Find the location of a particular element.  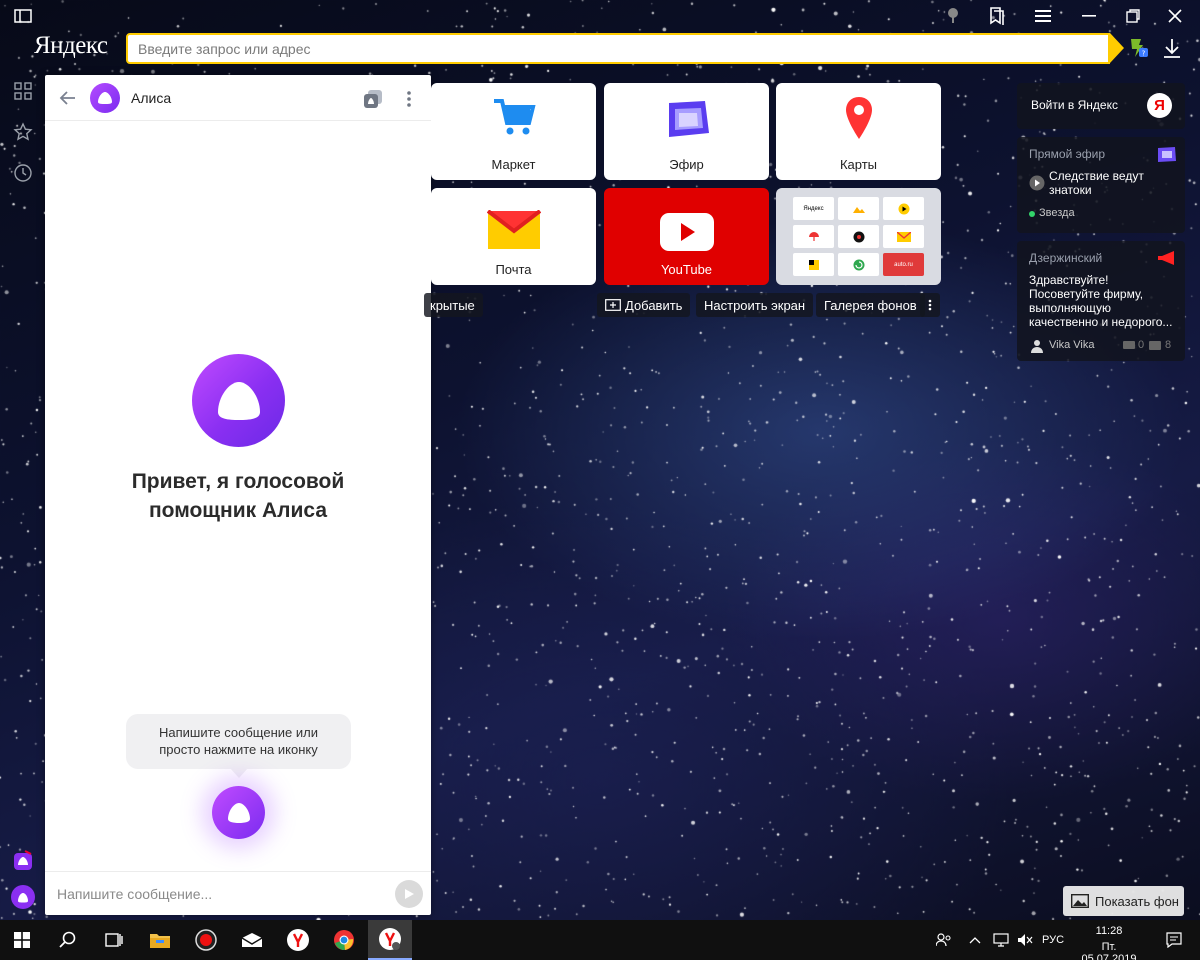

broadcast-channel: Звезда is located at coordinates (1057, 213).